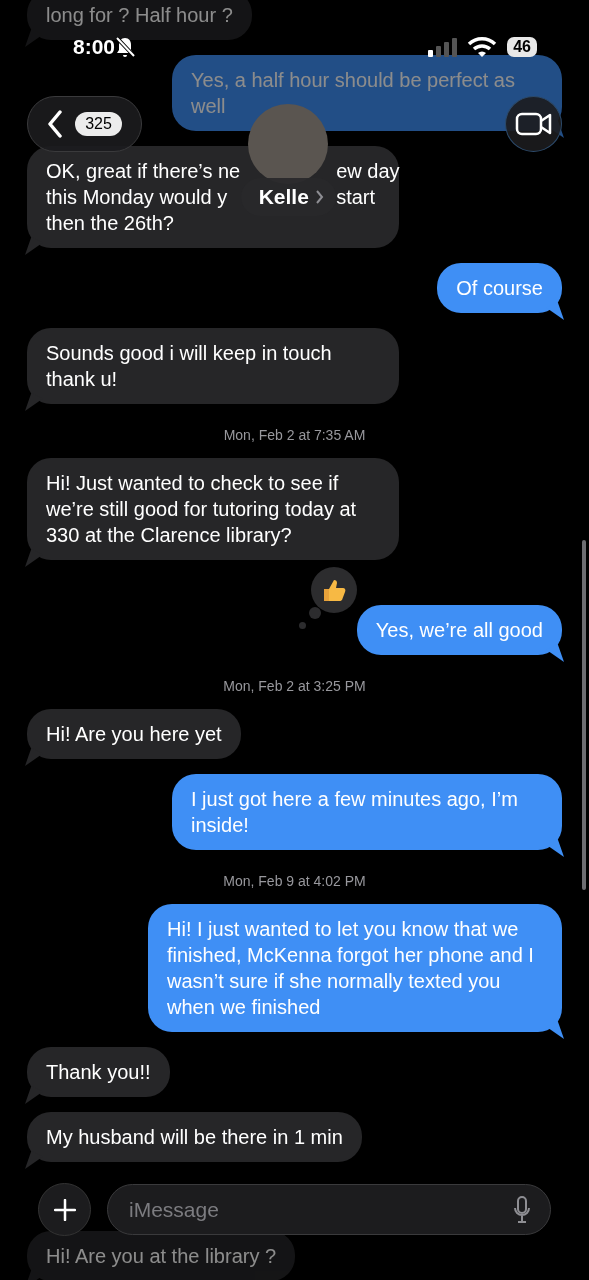  What do you see at coordinates (482, 47) in the screenshot?
I see `wifi-icon` at bounding box center [482, 47].